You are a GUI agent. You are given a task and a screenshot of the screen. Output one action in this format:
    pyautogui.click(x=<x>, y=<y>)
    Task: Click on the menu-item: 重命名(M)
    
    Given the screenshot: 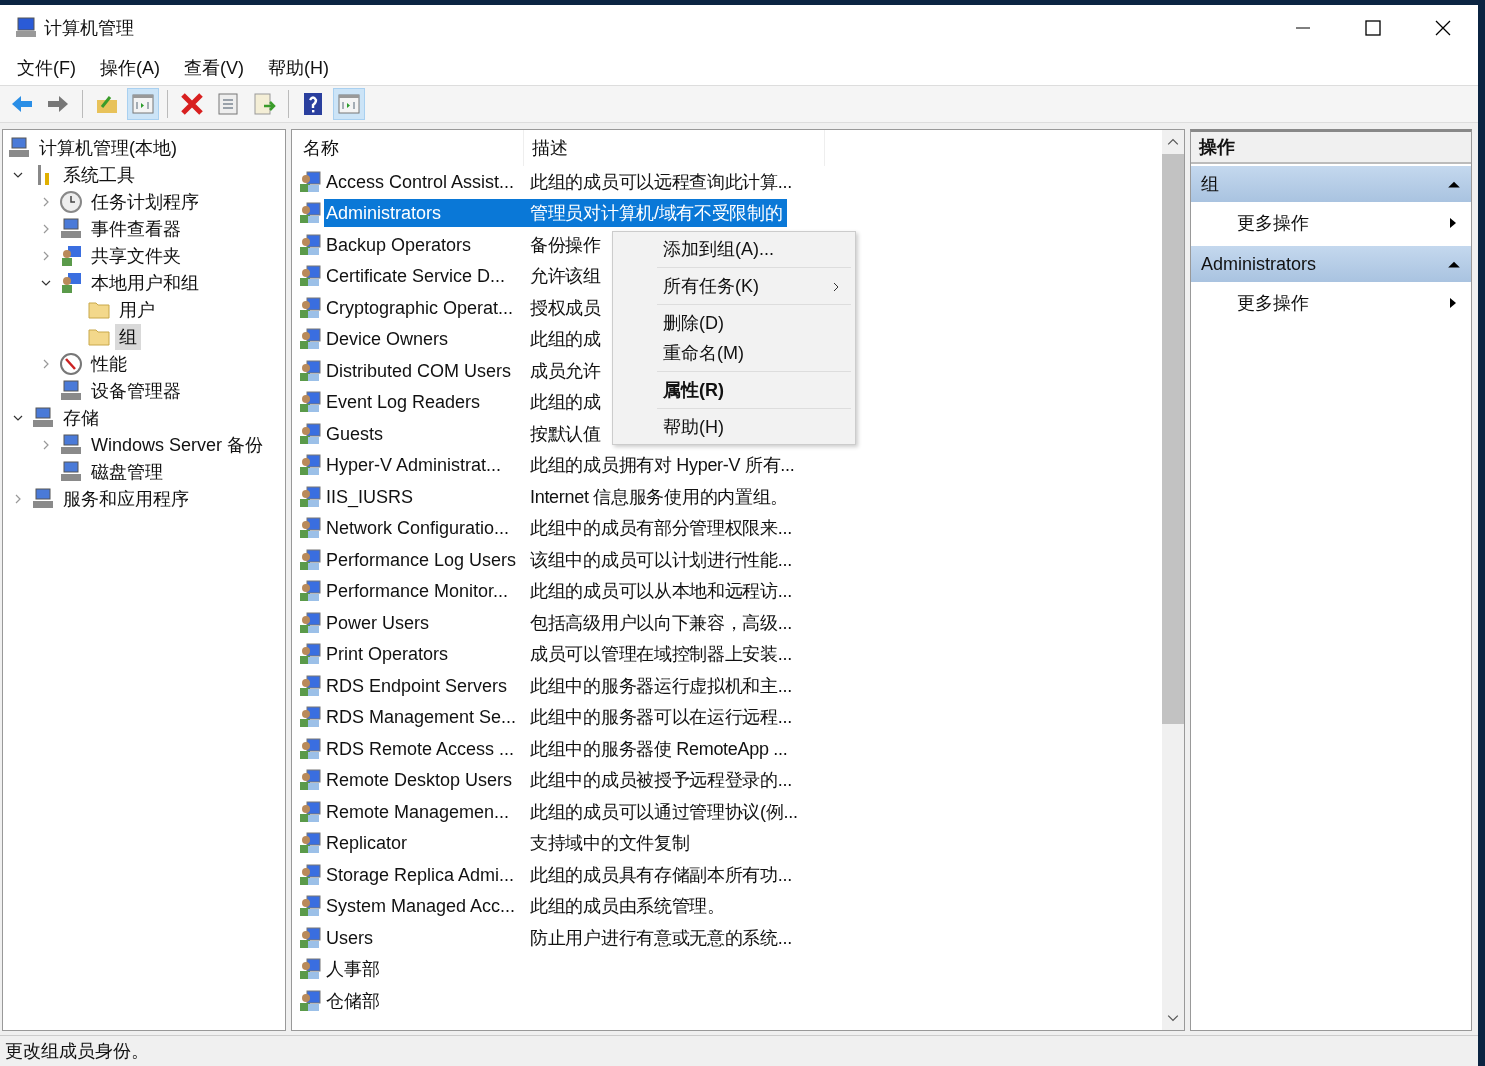 What is the action you would take?
    pyautogui.click(x=734, y=353)
    